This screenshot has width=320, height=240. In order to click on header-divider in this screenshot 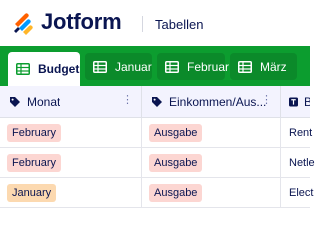, I will do `click(142, 24)`.